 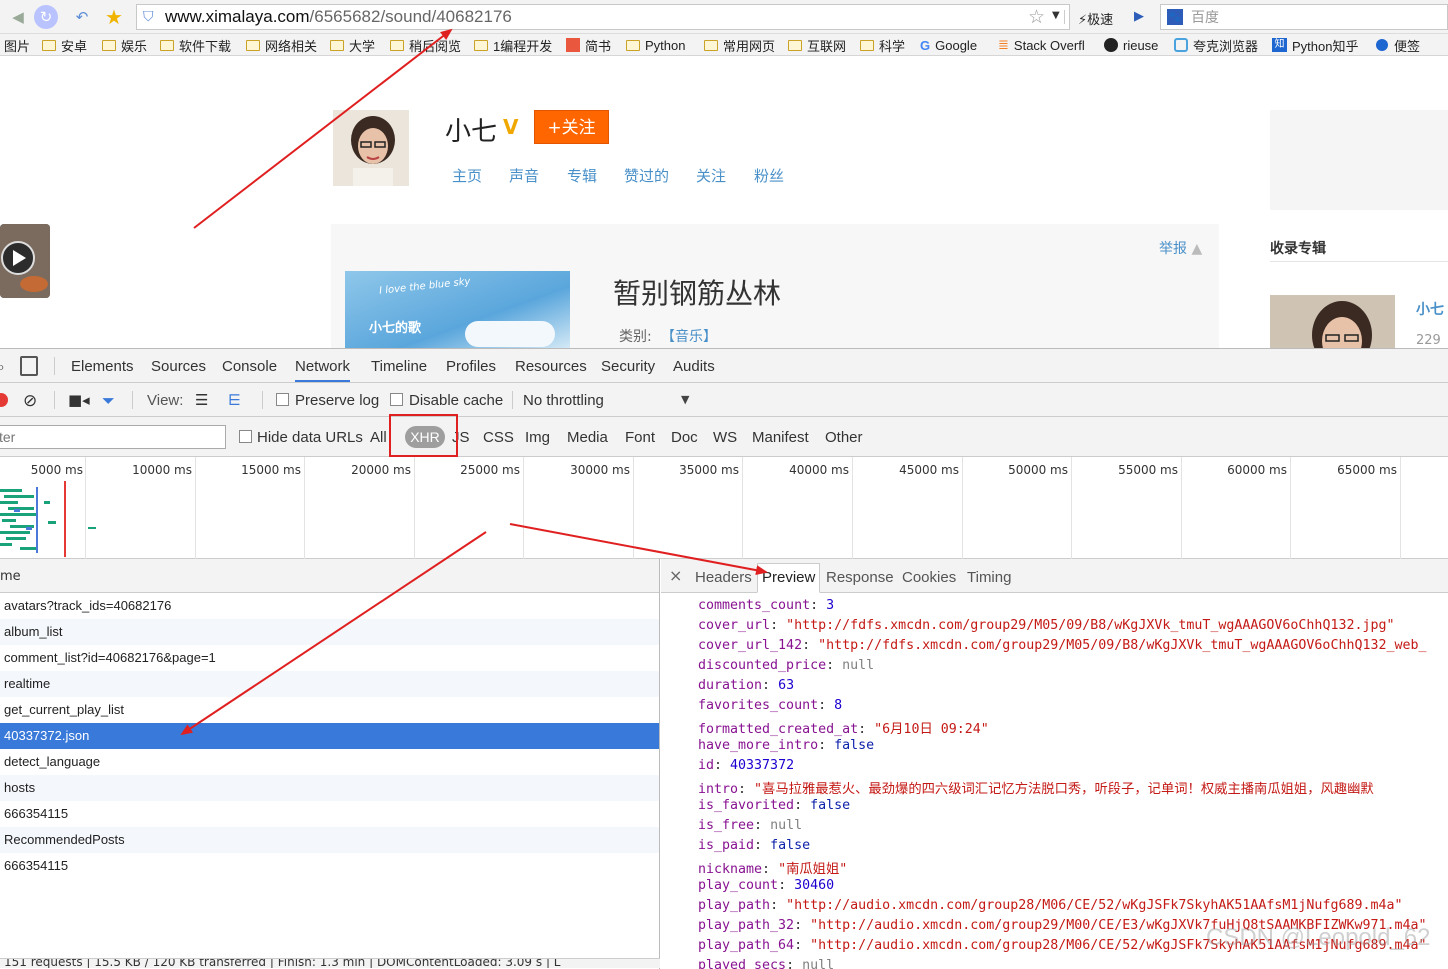 What do you see at coordinates (524, 175) in the screenshot?
I see `tab-sounds: 声音` at bounding box center [524, 175].